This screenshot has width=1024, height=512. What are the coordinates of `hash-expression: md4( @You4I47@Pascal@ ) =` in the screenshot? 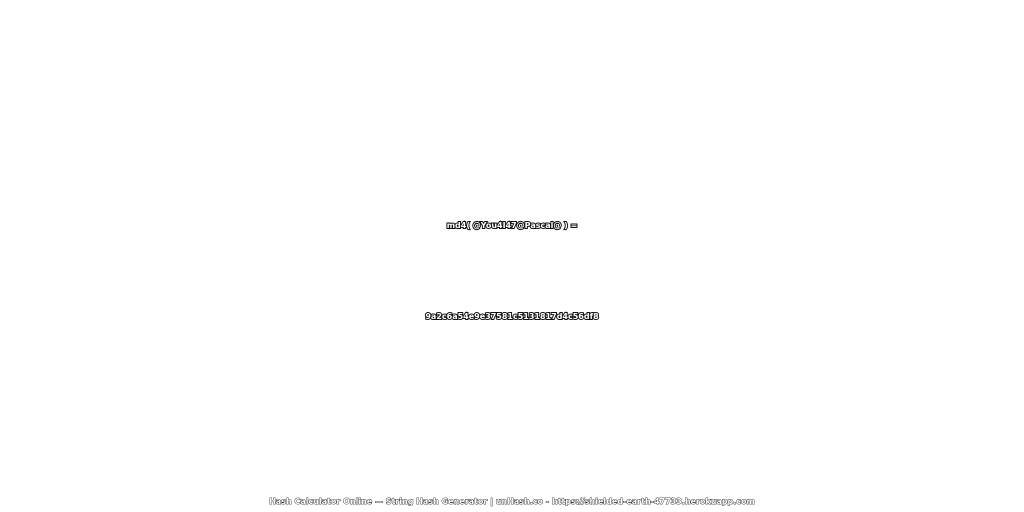 It's located at (512, 225).